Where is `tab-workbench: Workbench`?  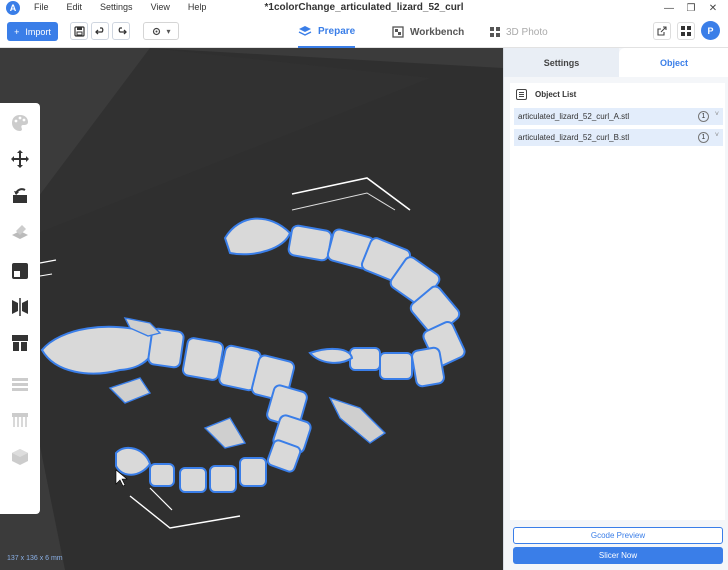
tab-workbench: Workbench is located at coordinates (428, 32).